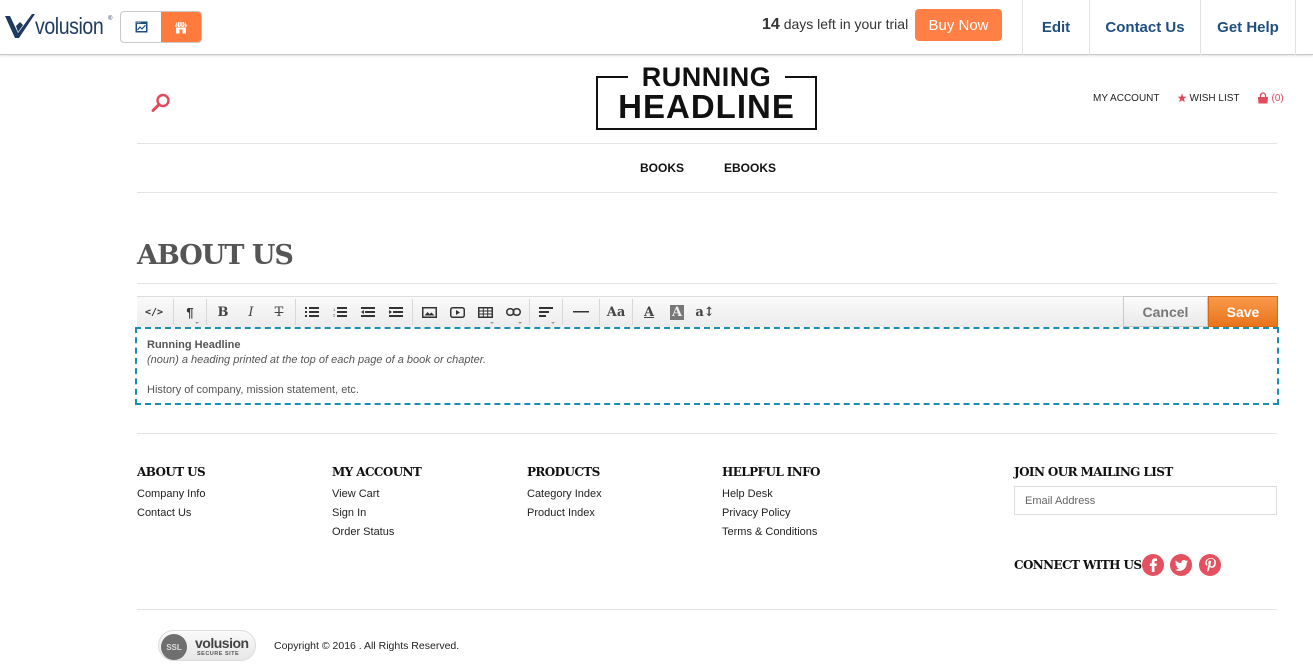  I want to click on editor-toolbar: </> ¶ B I T 12 Aa A A a↕, so click(707, 311).